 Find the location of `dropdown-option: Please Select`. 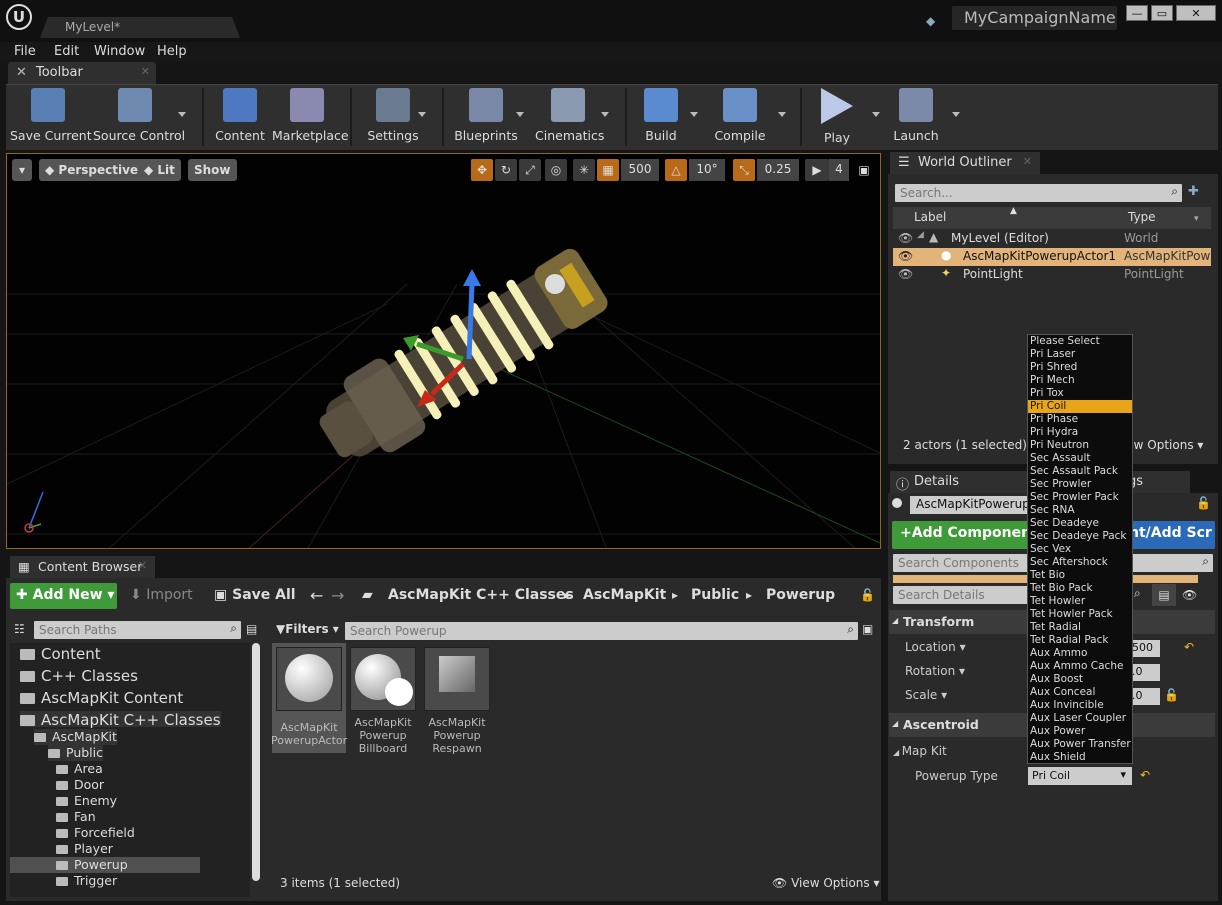

dropdown-option: Please Select is located at coordinates (1080, 341).